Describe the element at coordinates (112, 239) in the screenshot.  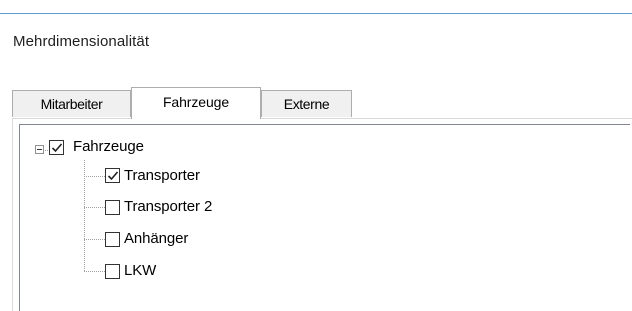
I see `checkbox-anhaenger` at that location.